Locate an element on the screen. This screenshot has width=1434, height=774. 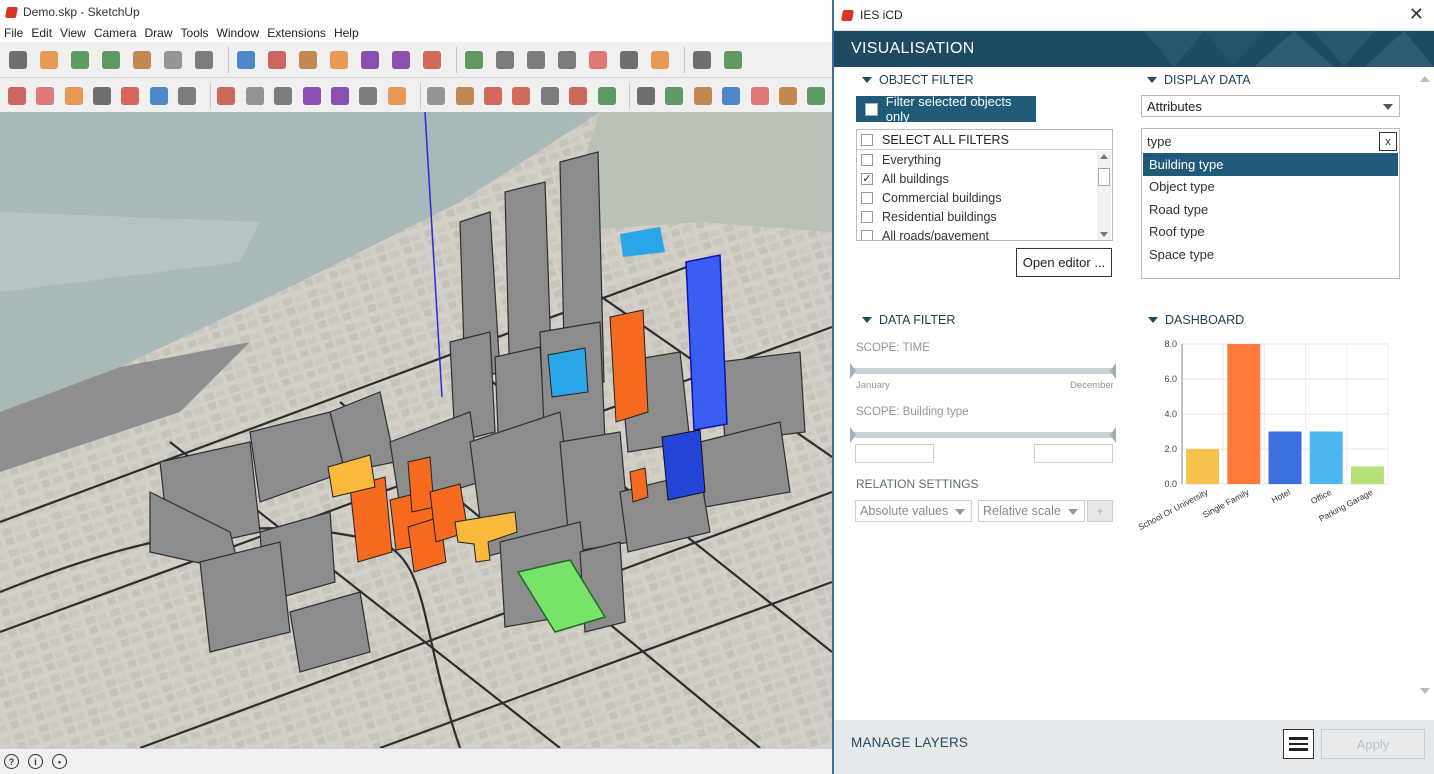
push-pull-icon is located at coordinates (173, 60).